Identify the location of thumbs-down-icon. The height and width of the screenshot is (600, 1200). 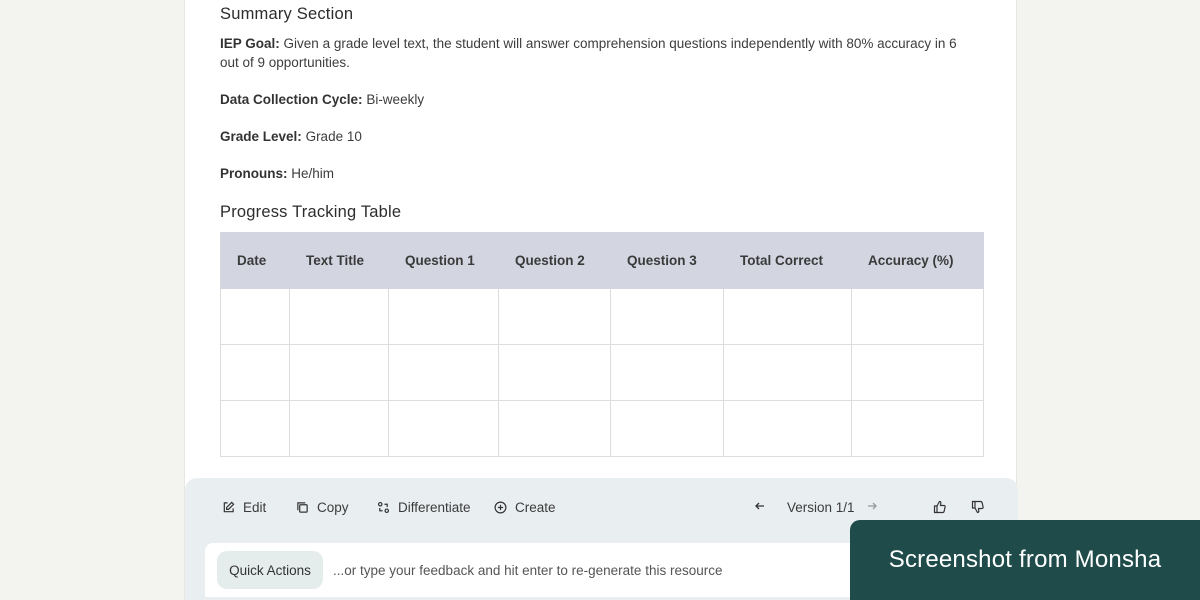
(977, 507).